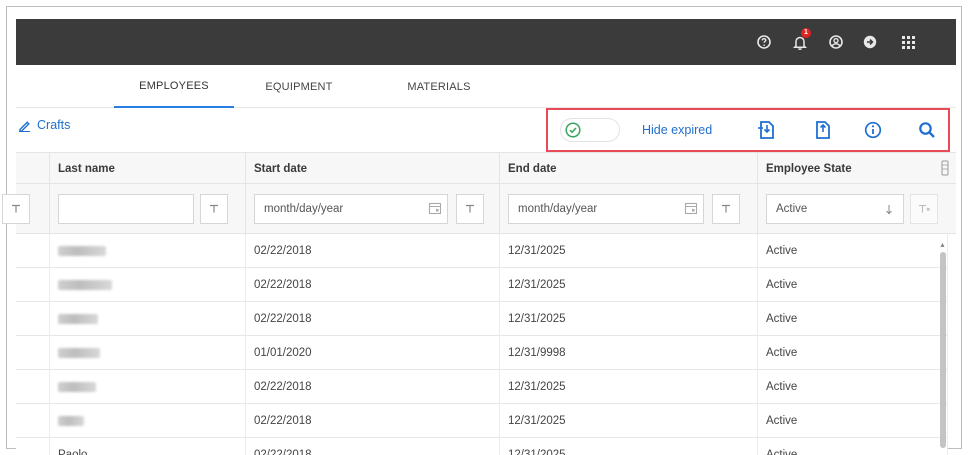  I want to click on filter-cell-last-name, so click(148, 209).